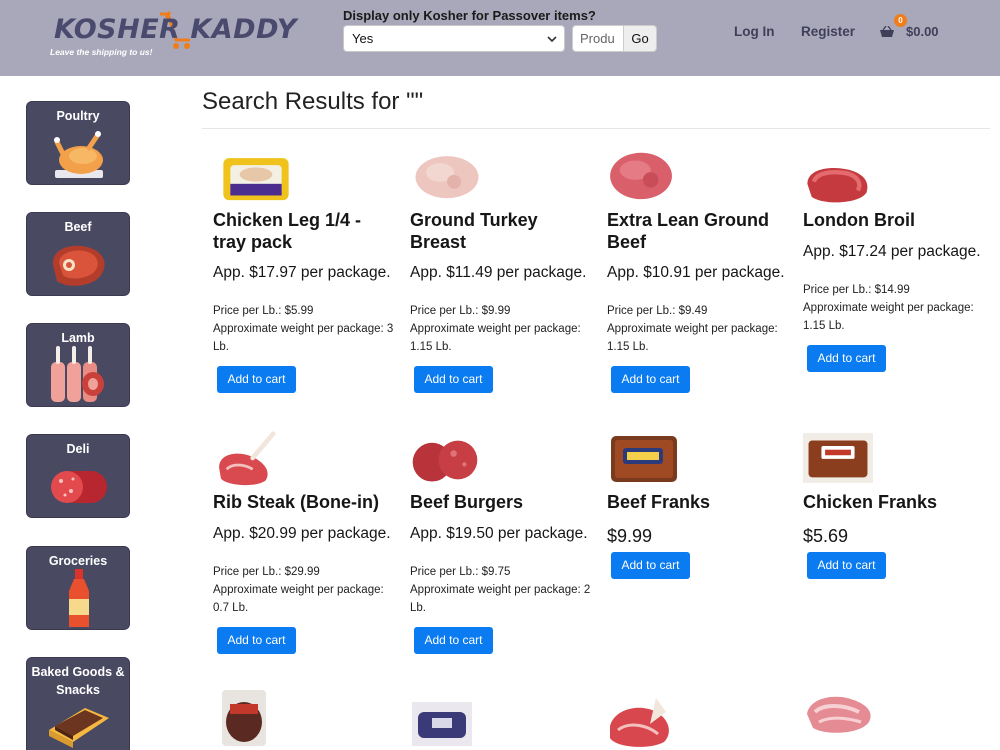  What do you see at coordinates (313, 101) in the screenshot?
I see `page-title: Search Results for ""` at bounding box center [313, 101].